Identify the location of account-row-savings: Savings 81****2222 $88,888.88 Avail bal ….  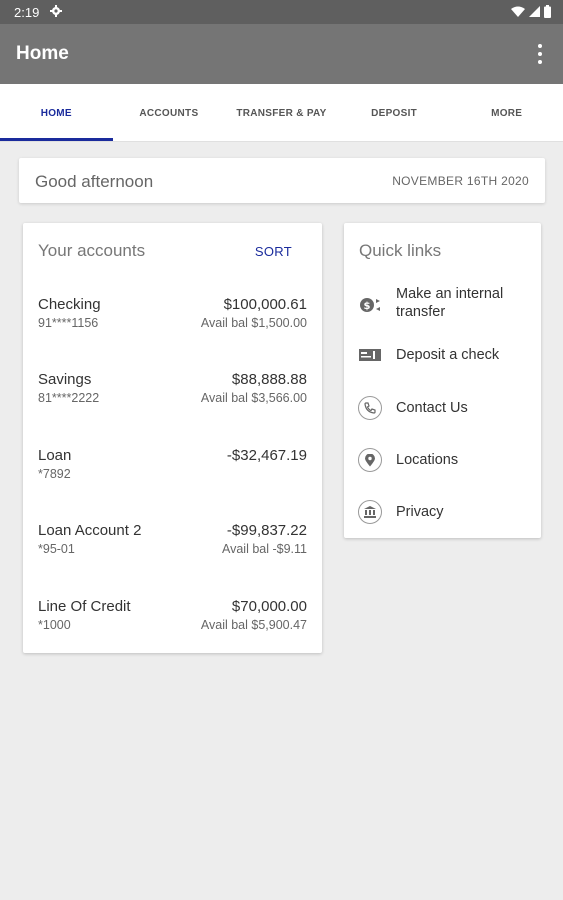
(172, 401).